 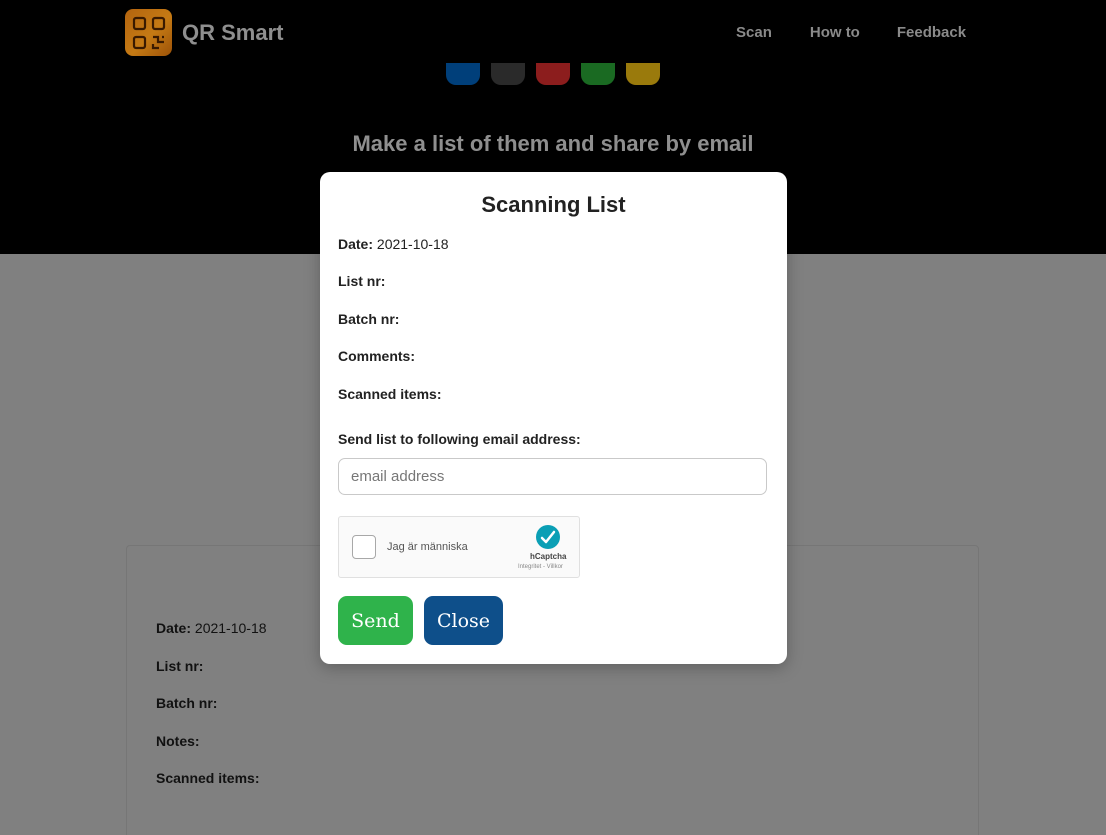 What do you see at coordinates (412, 244) in the screenshot?
I see `field-value: 2021-10-18` at bounding box center [412, 244].